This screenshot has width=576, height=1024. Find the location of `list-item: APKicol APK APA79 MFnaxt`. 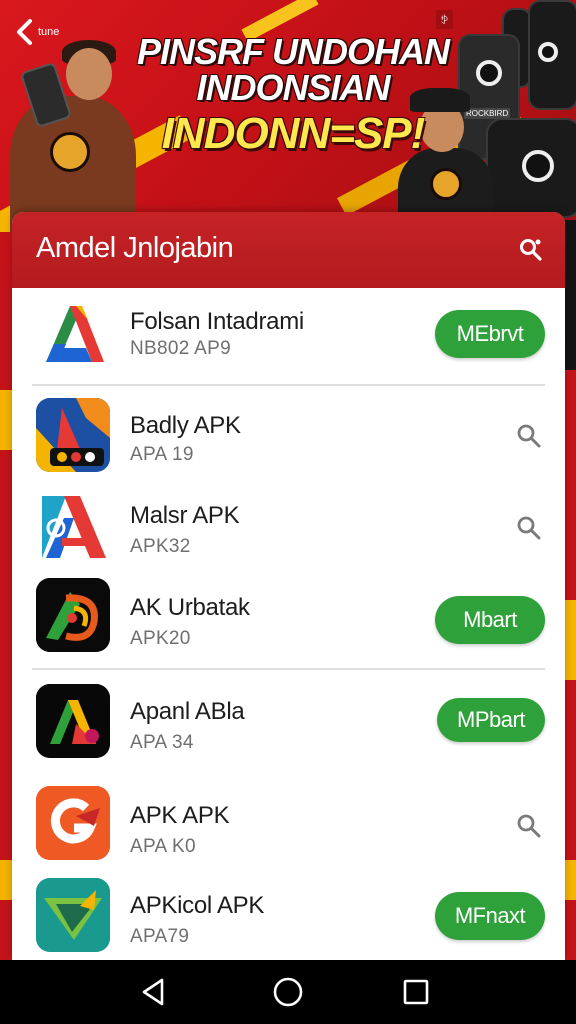

list-item: APKicol APK APA79 MFnaxt is located at coordinates (288, 916).